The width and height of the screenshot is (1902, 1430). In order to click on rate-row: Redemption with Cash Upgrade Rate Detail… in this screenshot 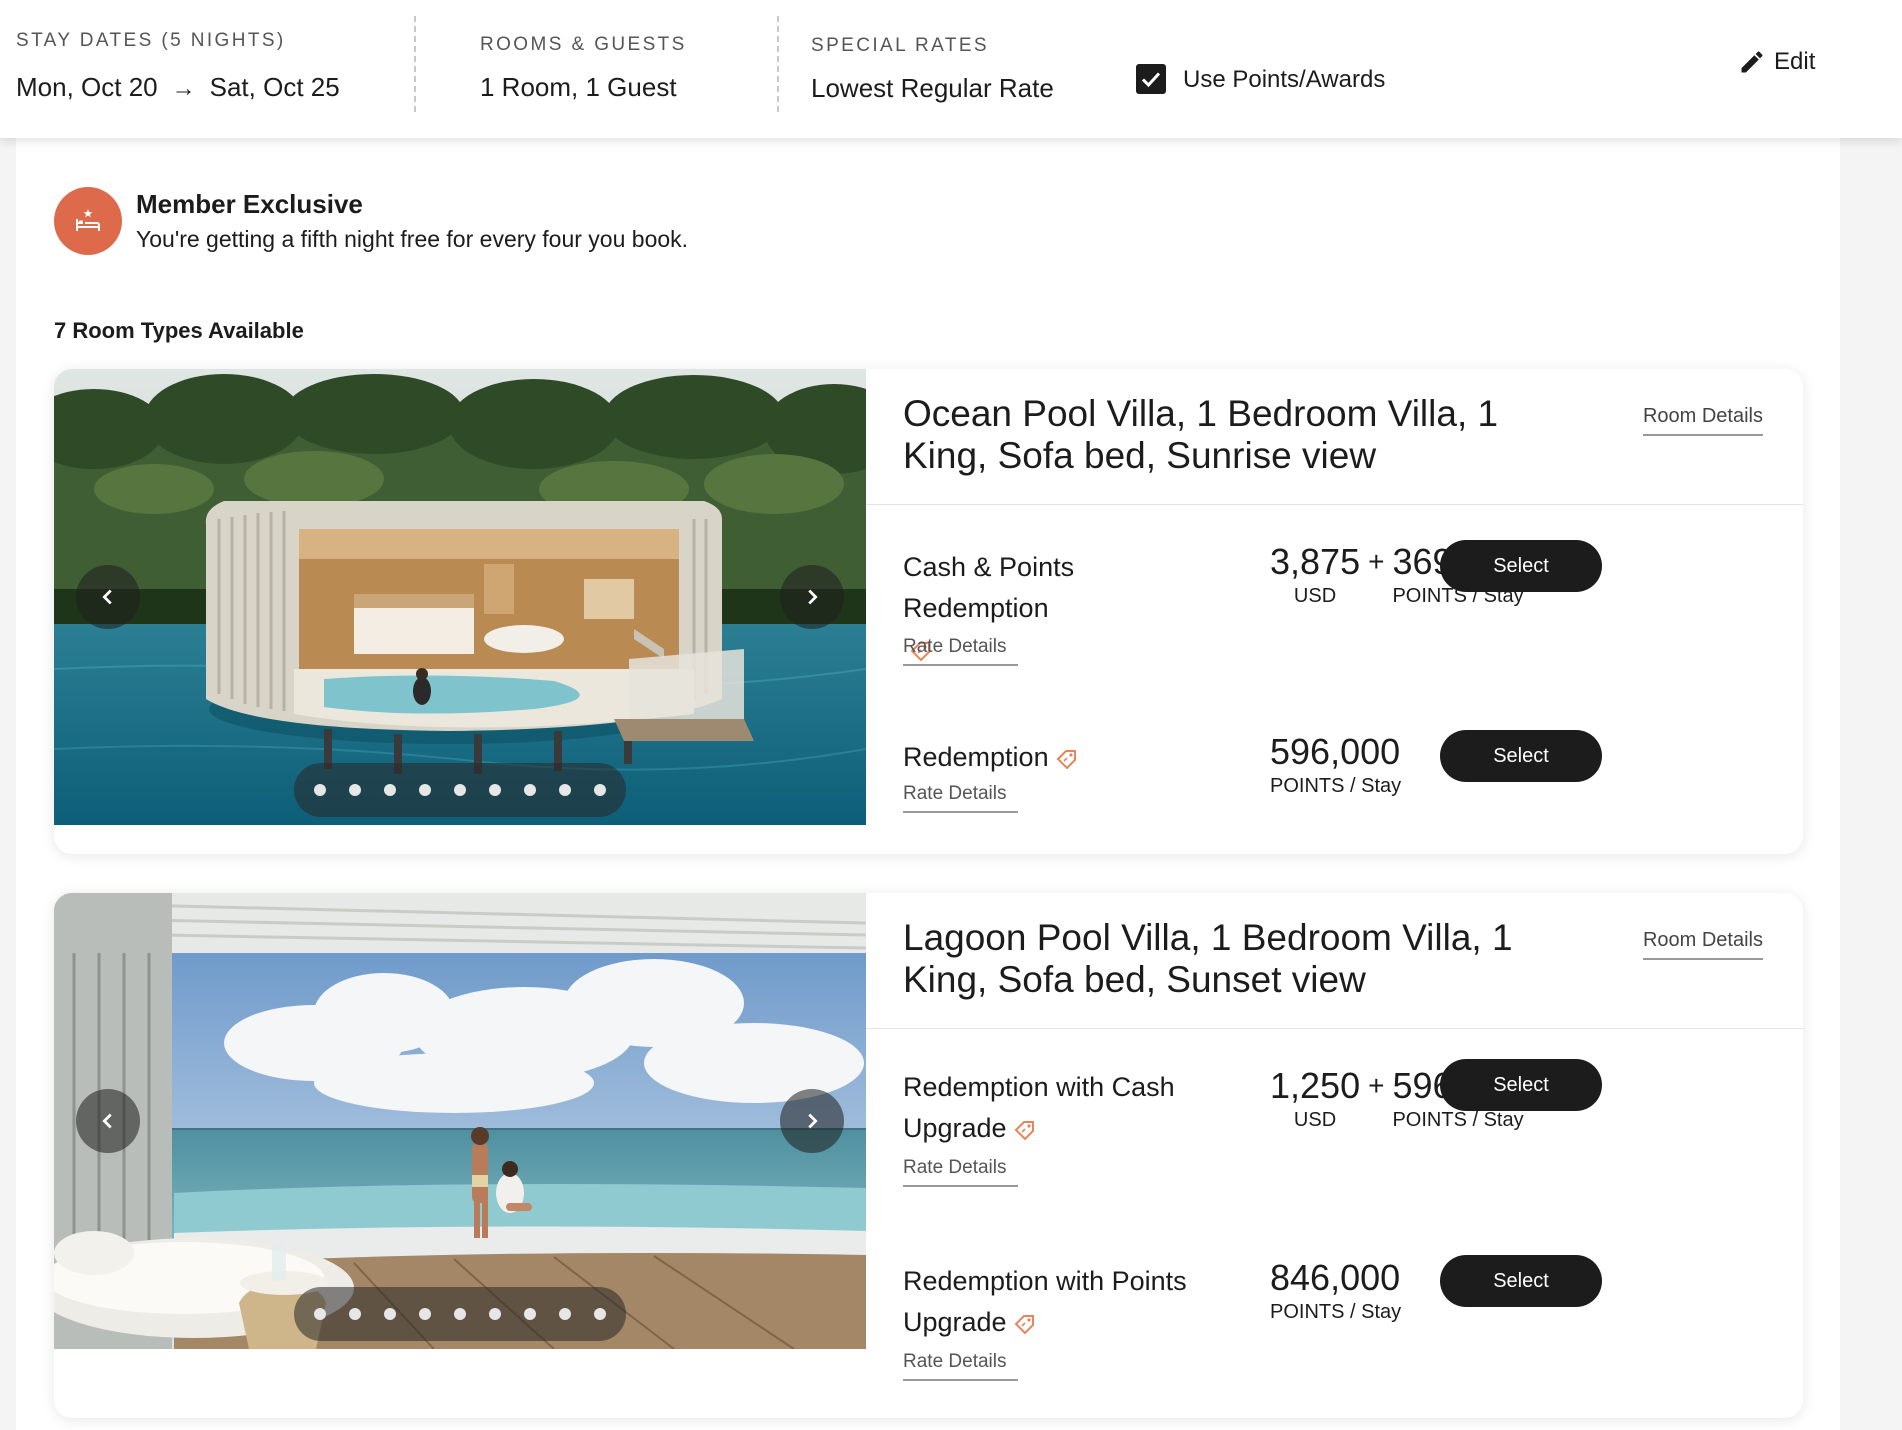, I will do `click(1353, 1133)`.